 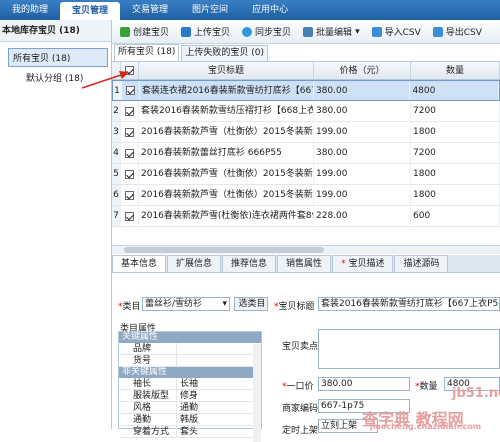 I want to click on sync-item-button: 同步宝贝, so click(x=266, y=32).